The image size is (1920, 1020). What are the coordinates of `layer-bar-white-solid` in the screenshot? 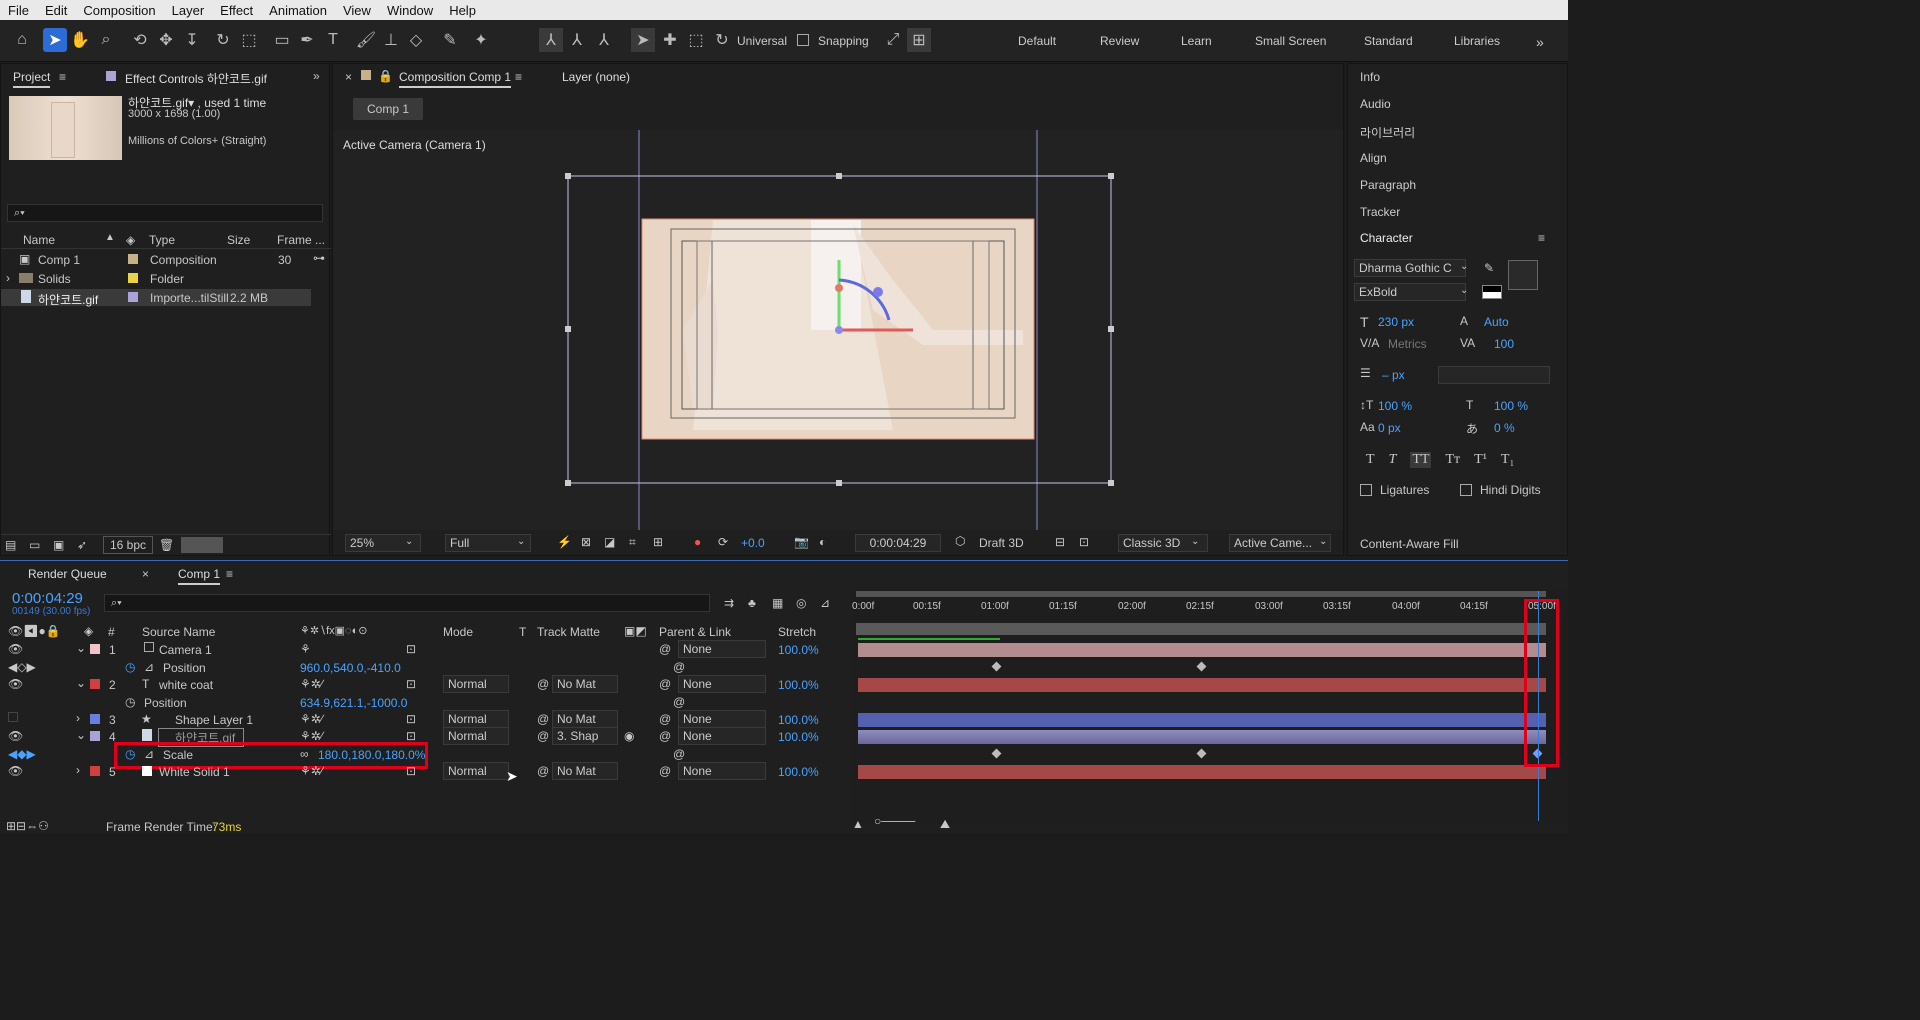 It's located at (1202, 772).